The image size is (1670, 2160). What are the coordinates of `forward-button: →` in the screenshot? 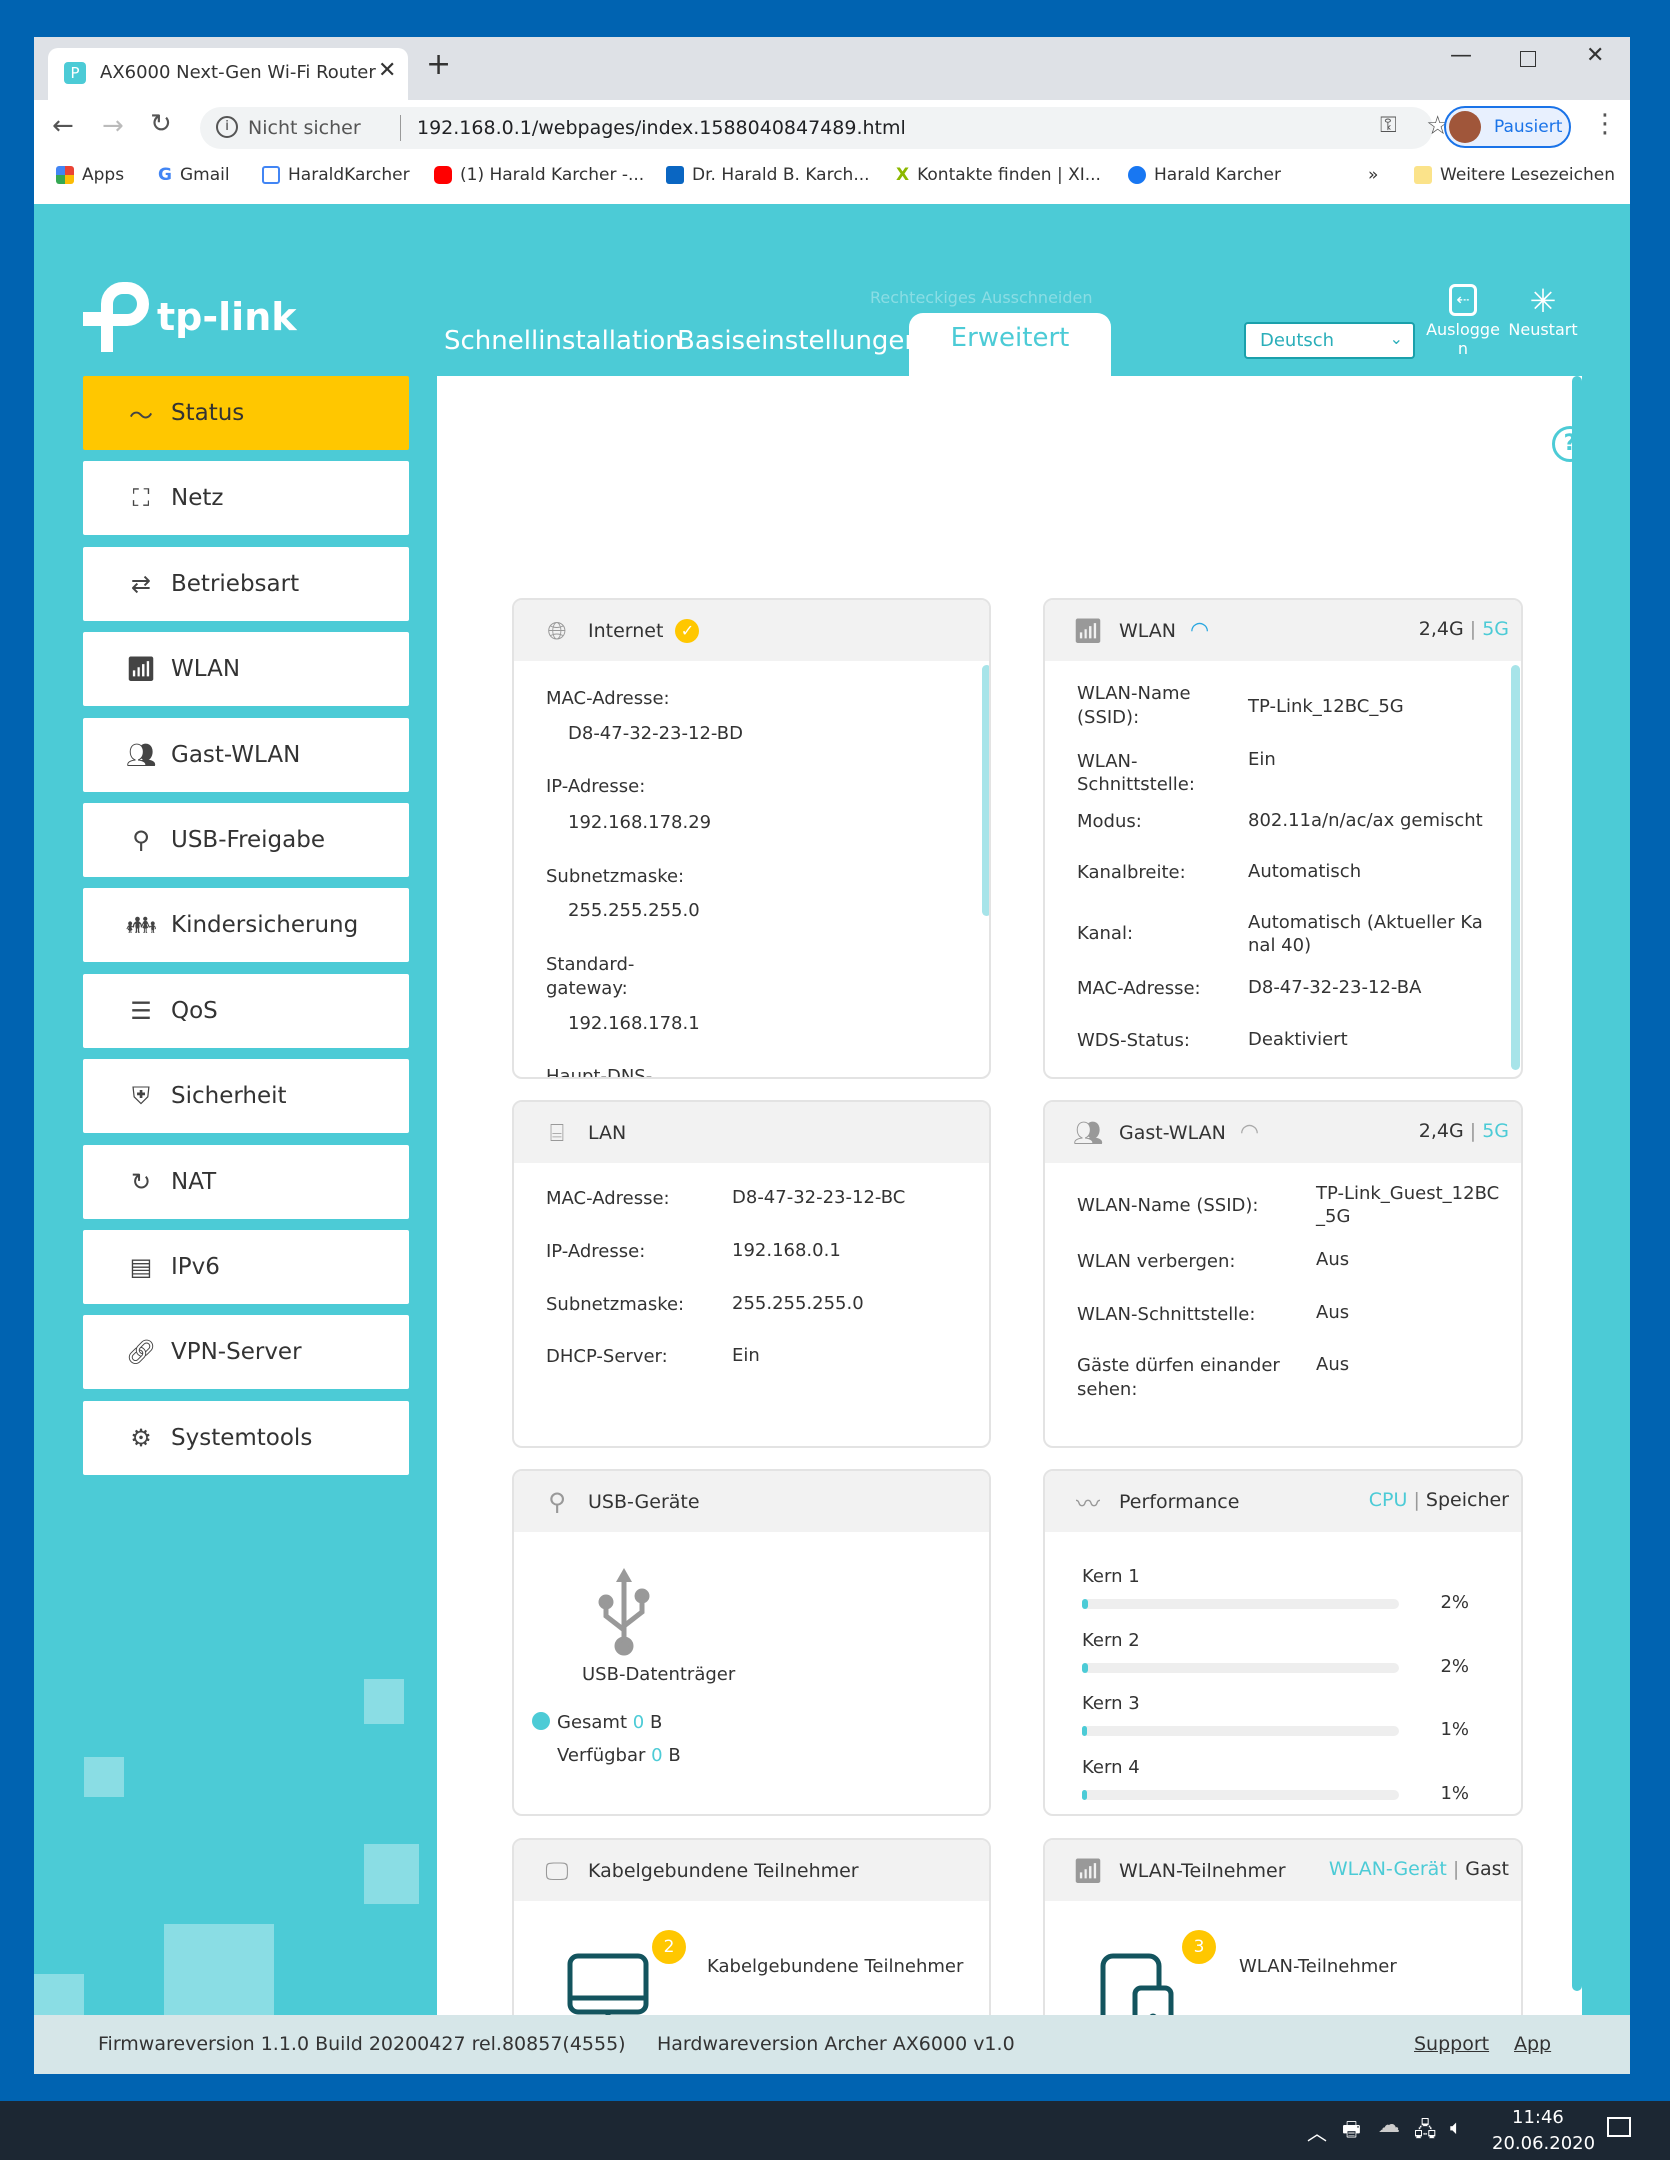 It's located at (113, 126).